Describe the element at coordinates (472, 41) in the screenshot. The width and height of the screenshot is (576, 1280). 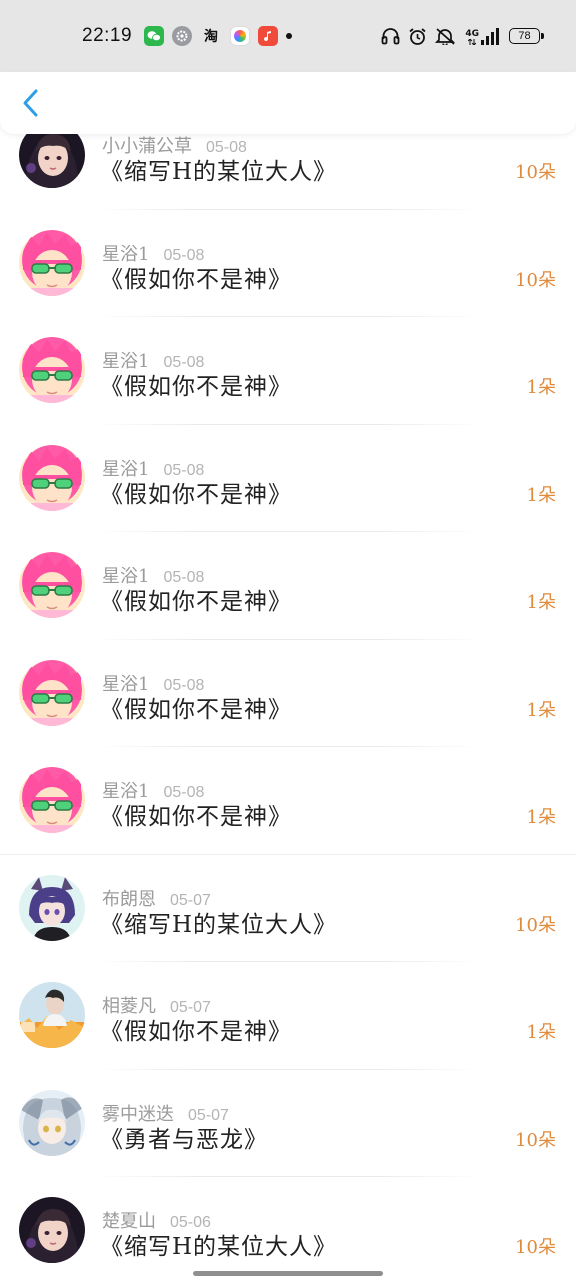
I see `data-arrows-icon` at that location.